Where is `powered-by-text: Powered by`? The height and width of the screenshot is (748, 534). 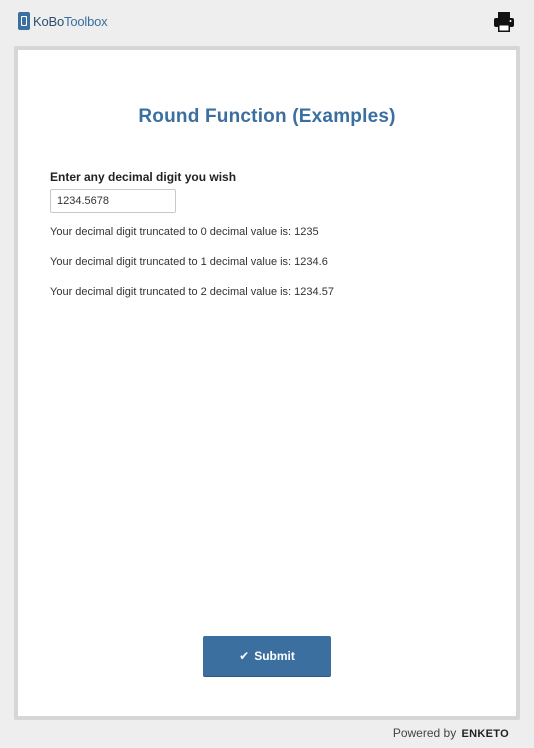 powered-by-text: Powered by is located at coordinates (424, 733).